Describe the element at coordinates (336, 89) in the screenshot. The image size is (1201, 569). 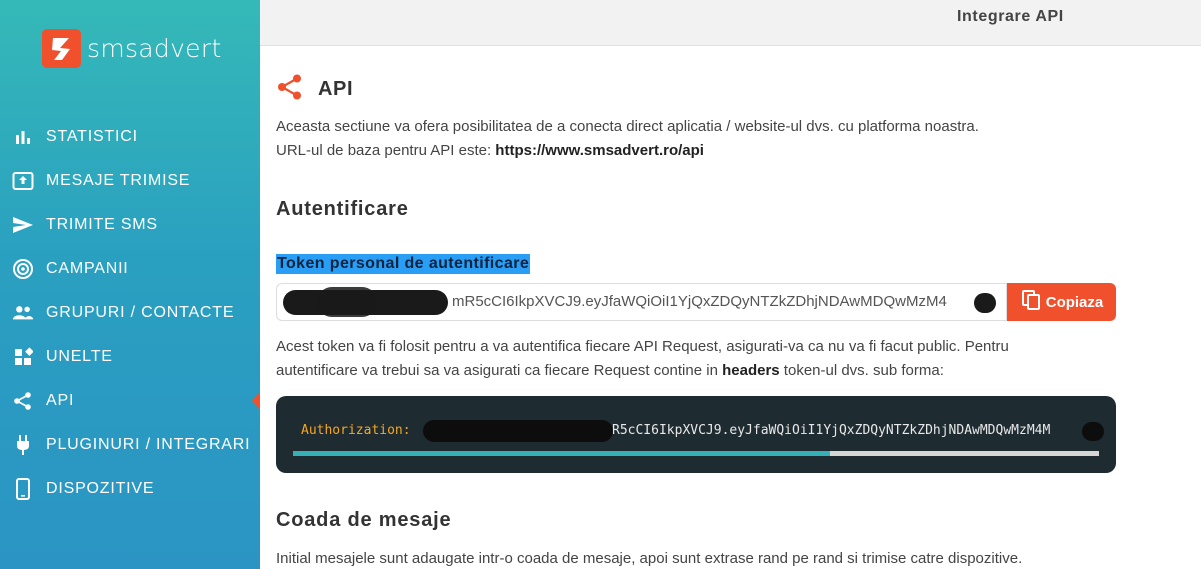
I see `api-title: API` at that location.